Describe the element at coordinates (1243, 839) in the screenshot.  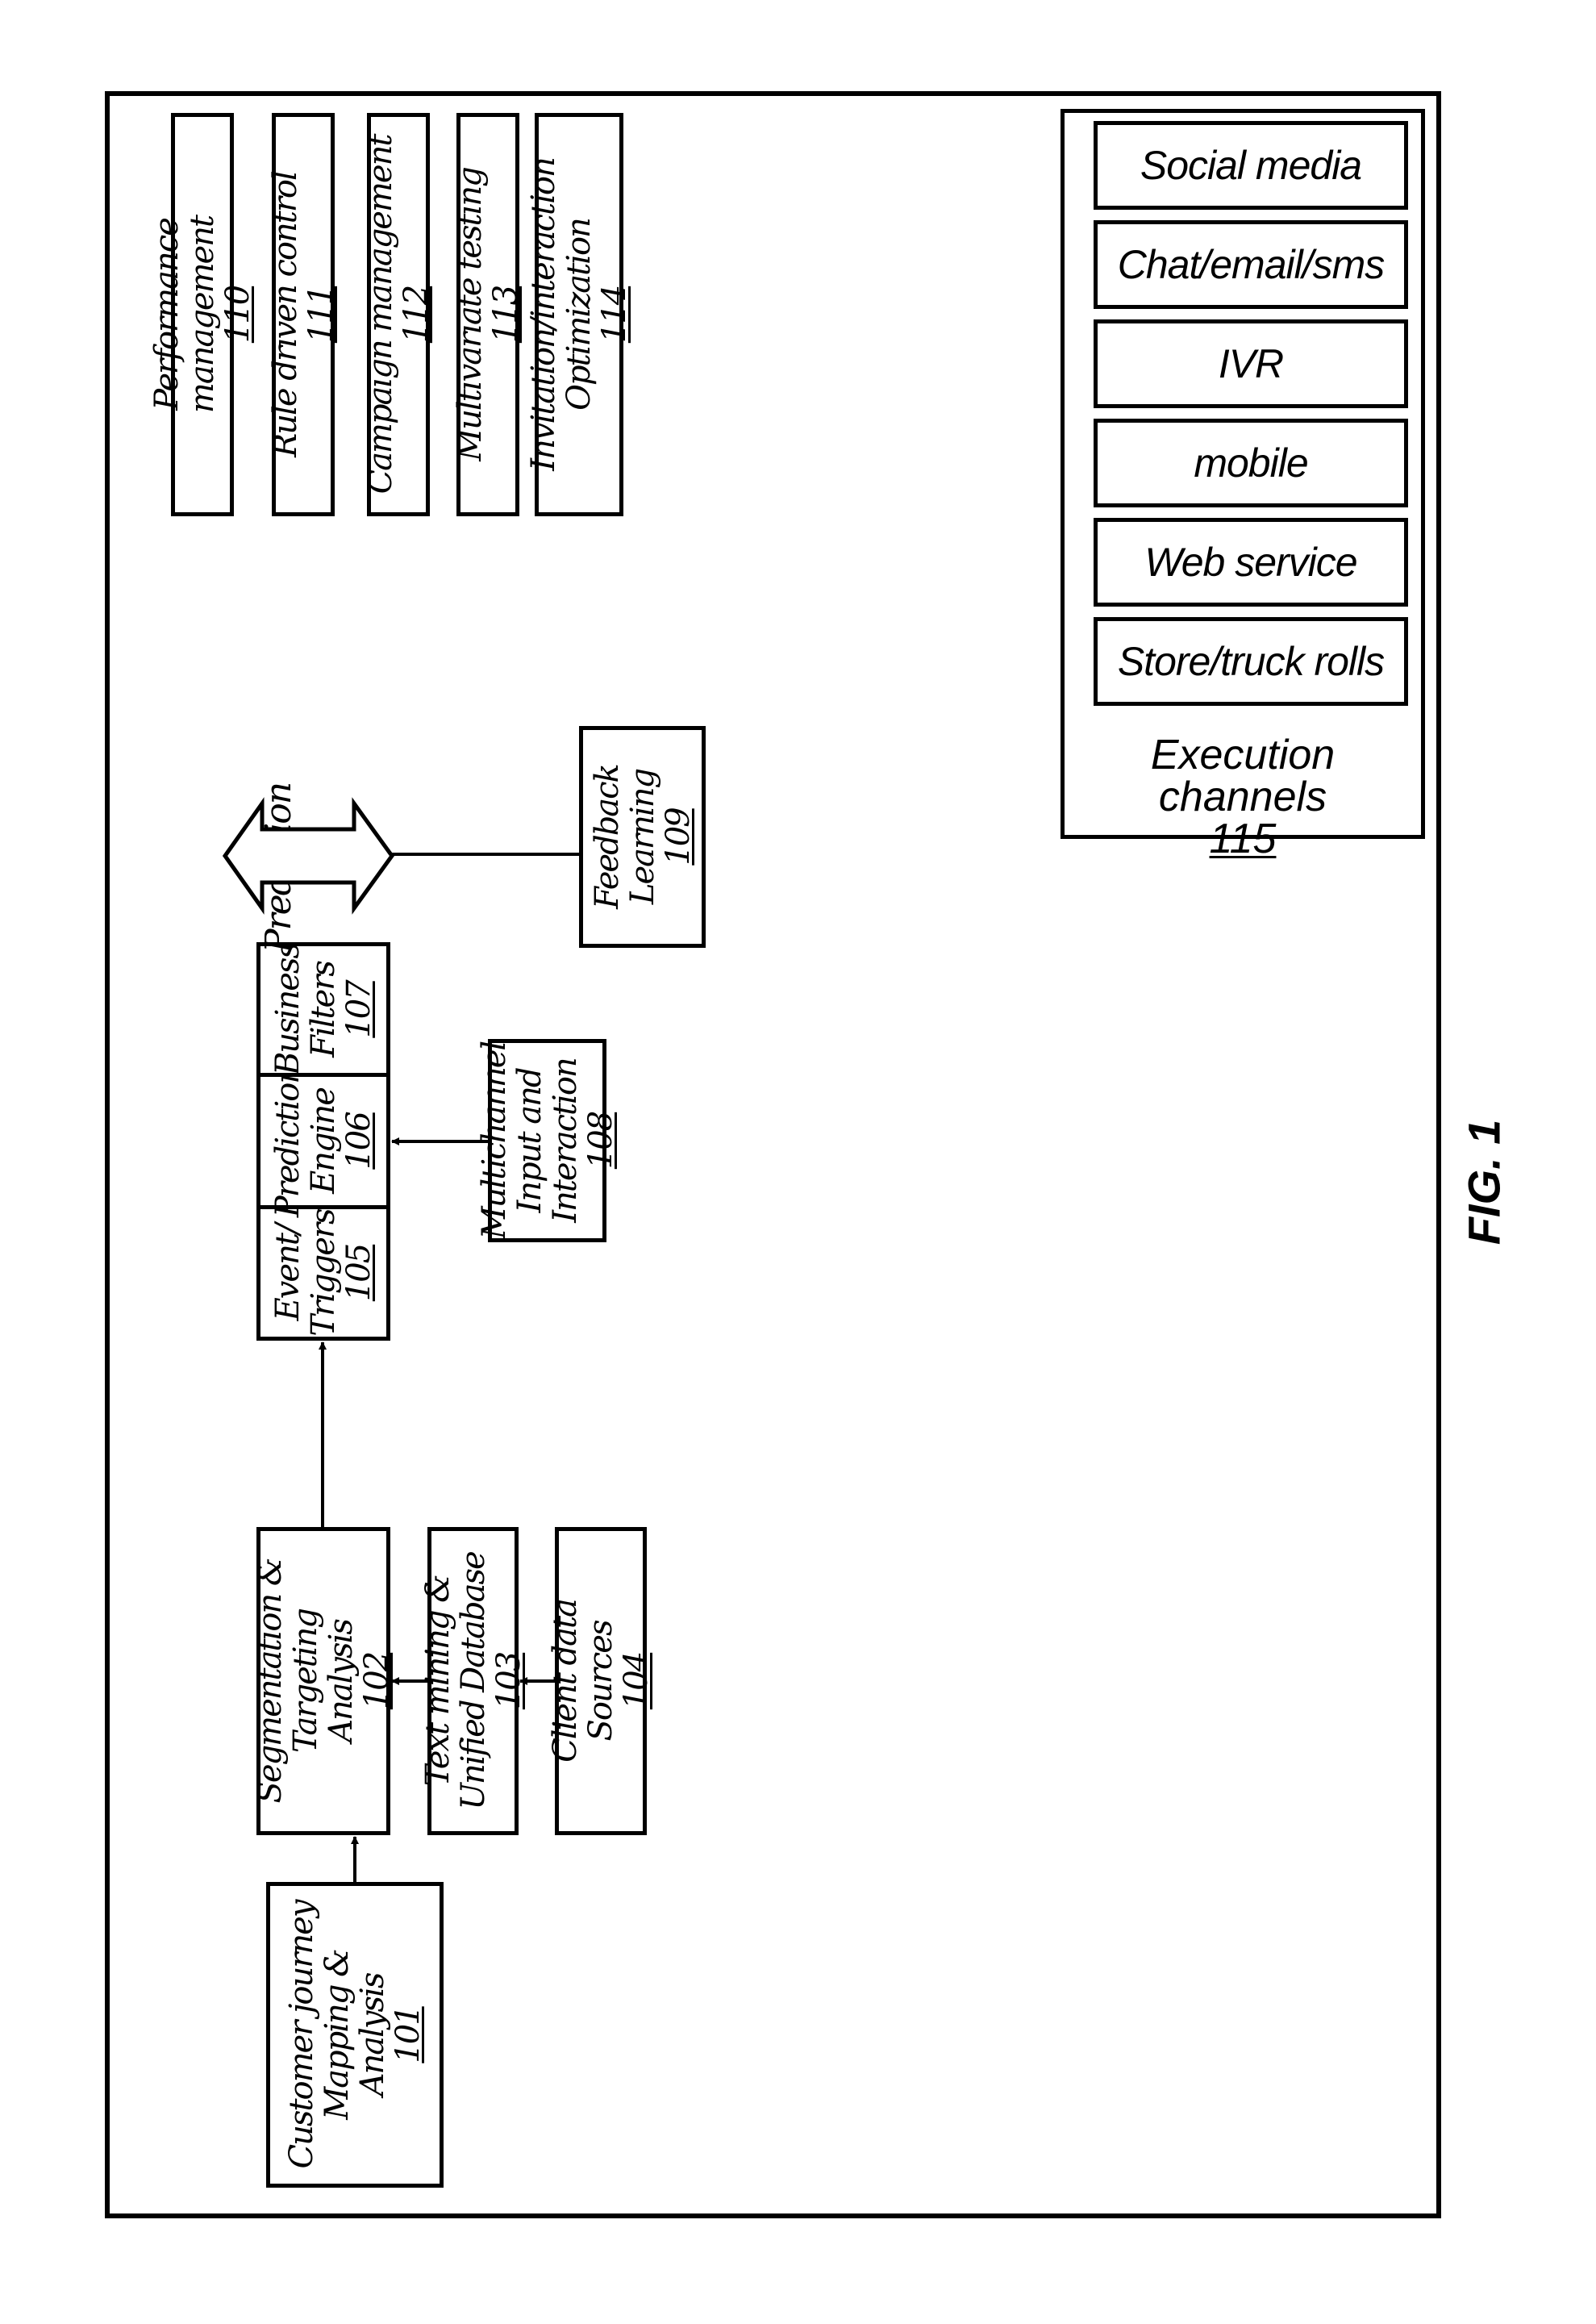
I see `ref-115: 115` at that location.